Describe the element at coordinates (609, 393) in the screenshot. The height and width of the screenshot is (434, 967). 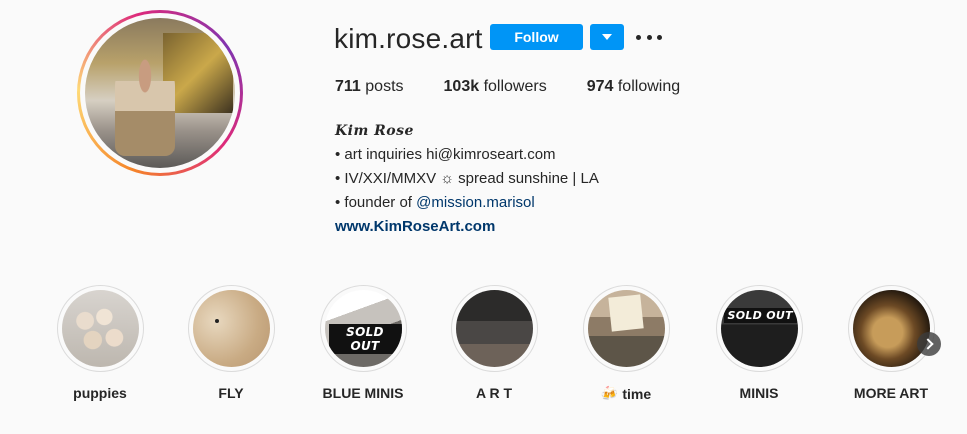
I see `beer-icon: 🍻` at that location.